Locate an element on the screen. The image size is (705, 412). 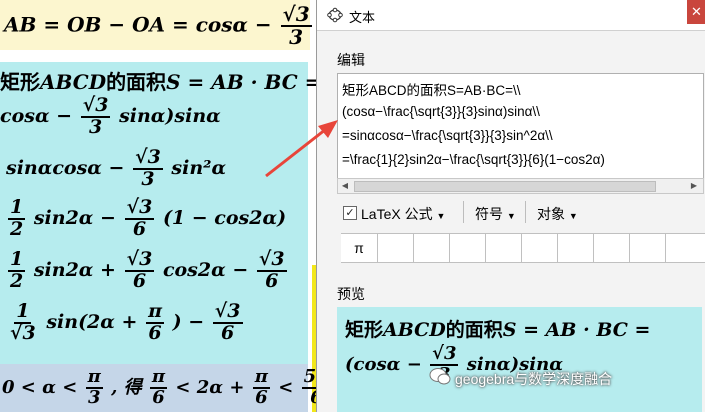
preview-line-1: 矩形ABCD的面积S = AB · BC = is located at coordinates (497, 328).